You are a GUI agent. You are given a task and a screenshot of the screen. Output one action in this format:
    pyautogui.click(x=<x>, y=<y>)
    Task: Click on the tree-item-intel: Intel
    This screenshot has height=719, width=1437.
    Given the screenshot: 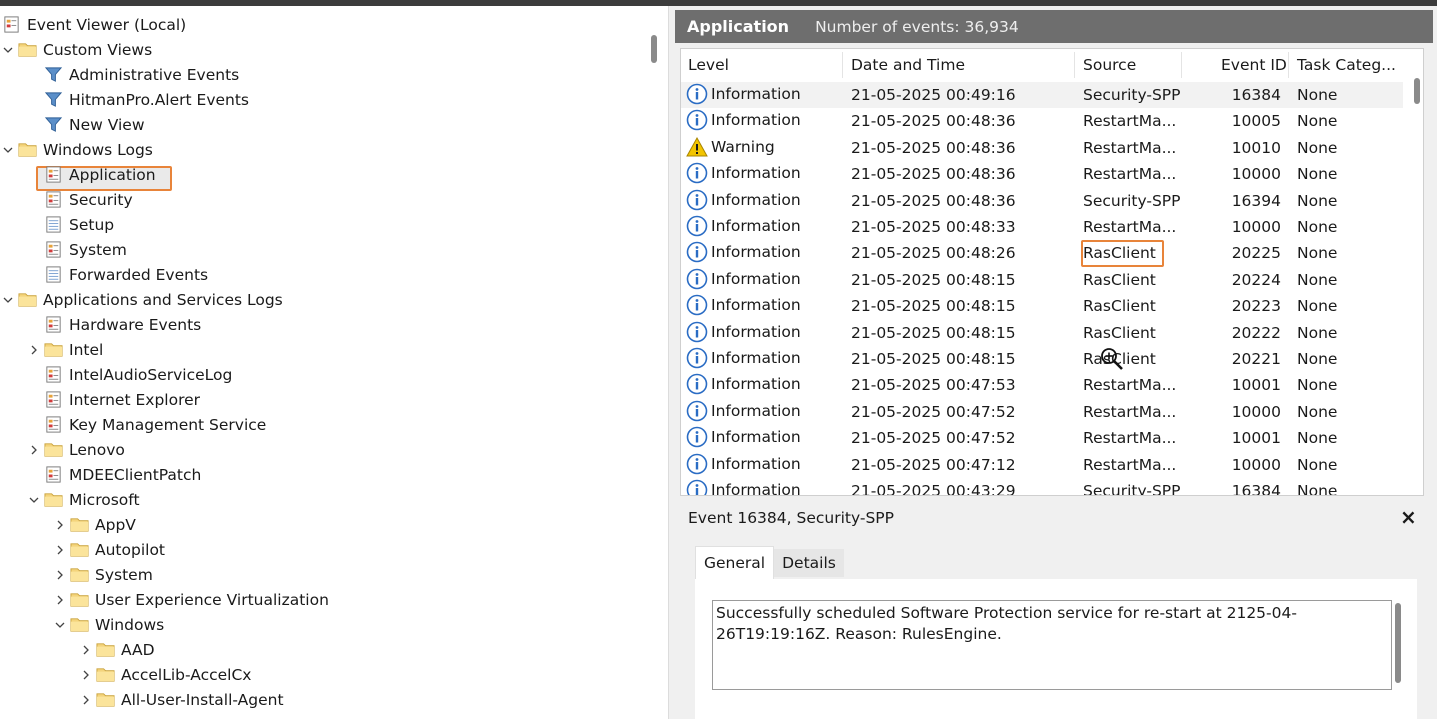 What is the action you would take?
    pyautogui.click(x=64, y=349)
    